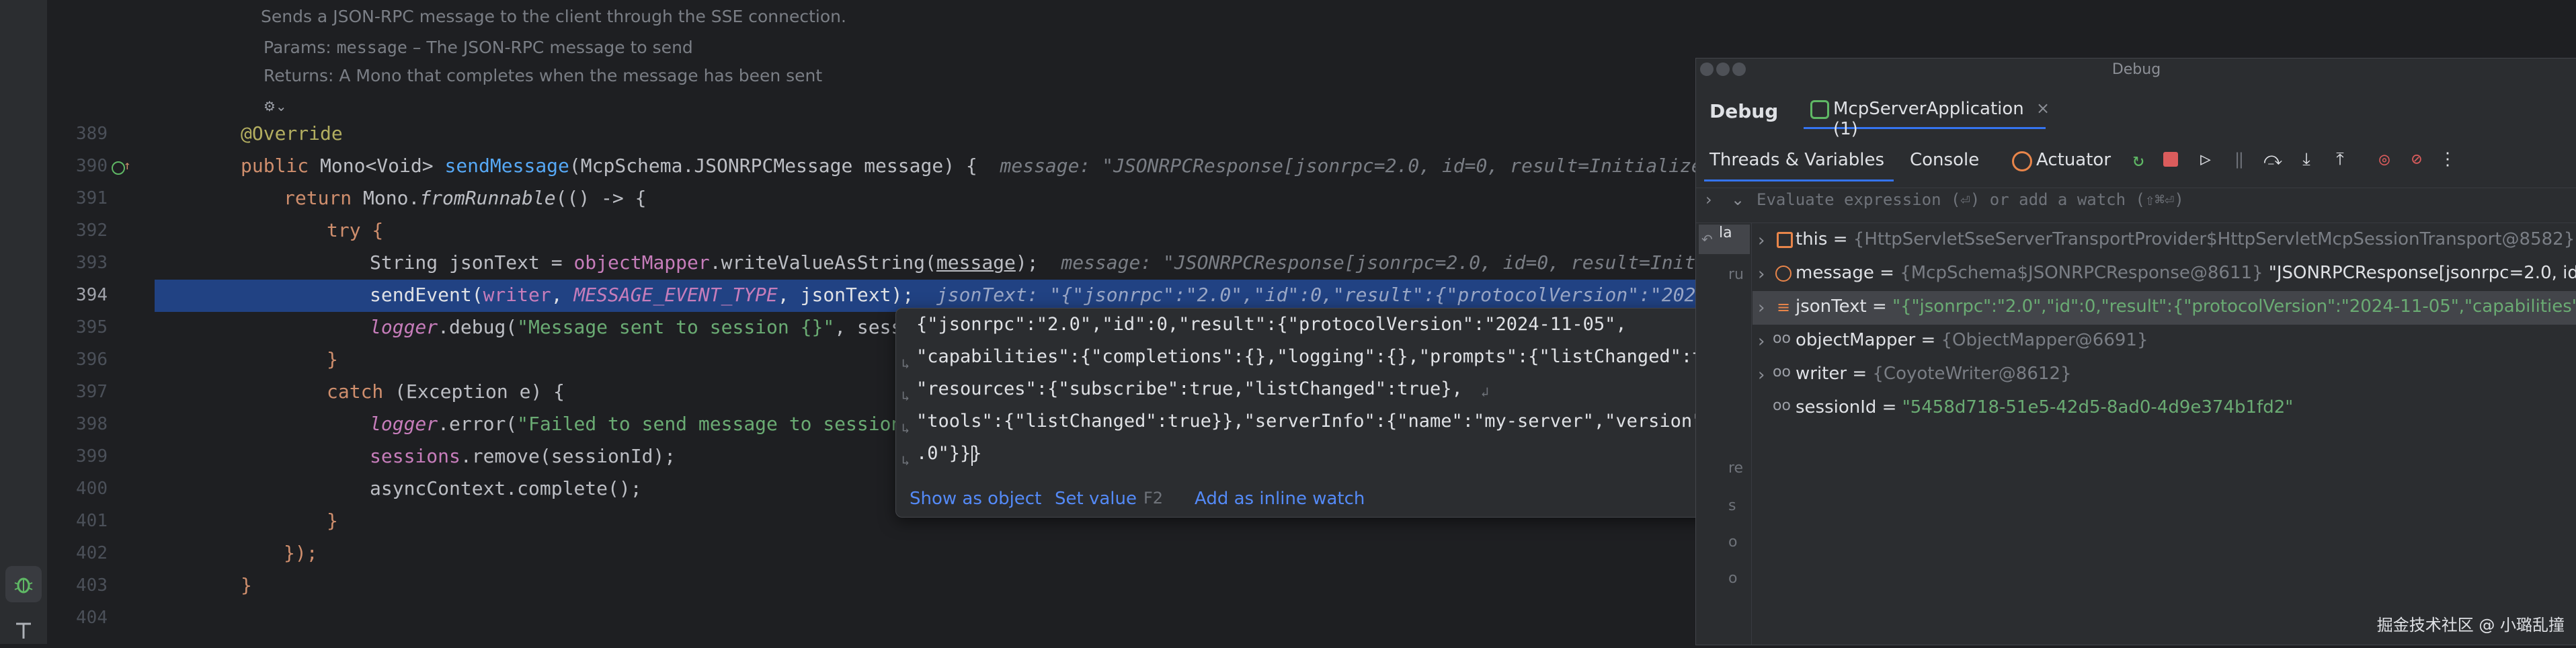  I want to click on pause-icon: ‖, so click(2239, 159).